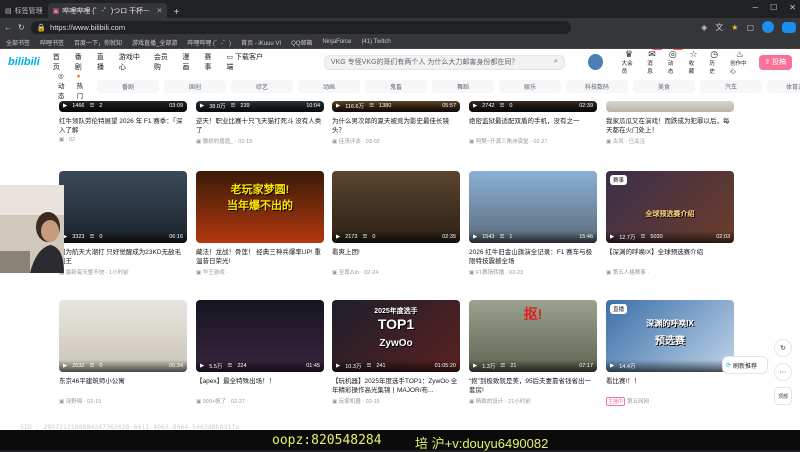 This screenshot has height=452, width=800. What do you see at coordinates (329, 86) in the screenshot?
I see `category-chip: 动画` at bounding box center [329, 86].